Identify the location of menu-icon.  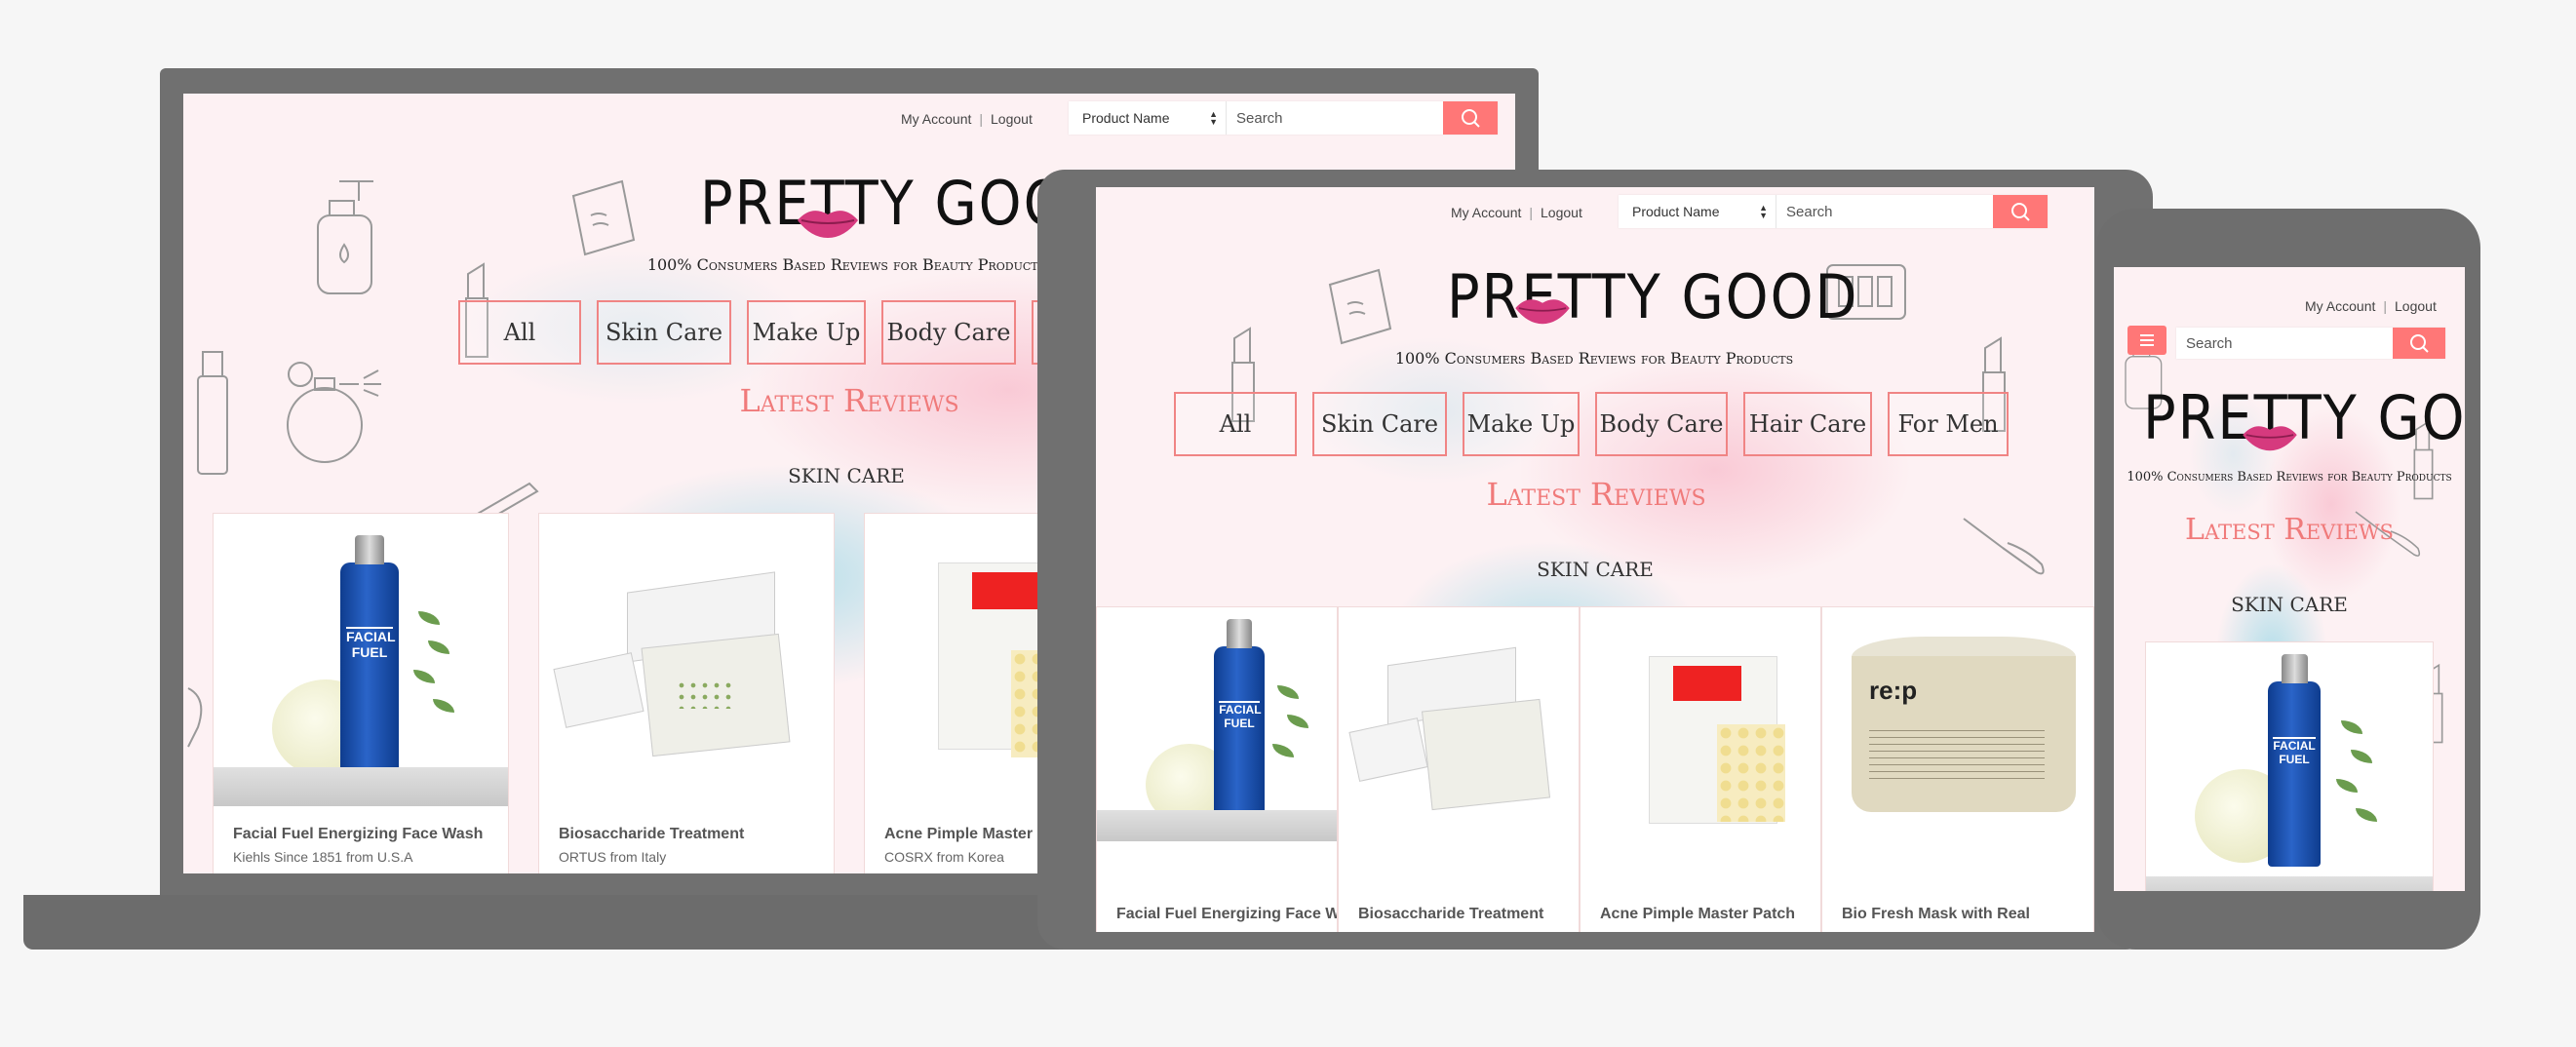
(2147, 340).